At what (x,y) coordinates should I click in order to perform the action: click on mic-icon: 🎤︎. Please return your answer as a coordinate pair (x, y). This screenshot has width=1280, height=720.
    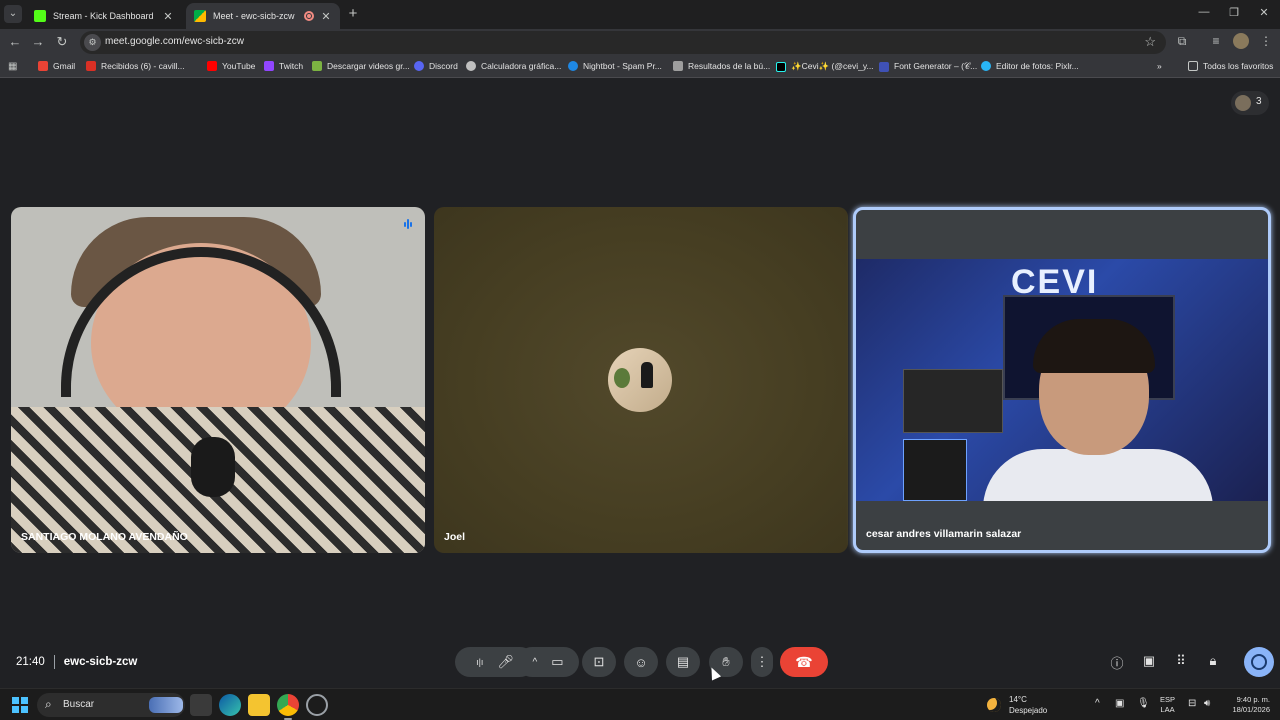
    Looking at the image, I should click on (505, 662).